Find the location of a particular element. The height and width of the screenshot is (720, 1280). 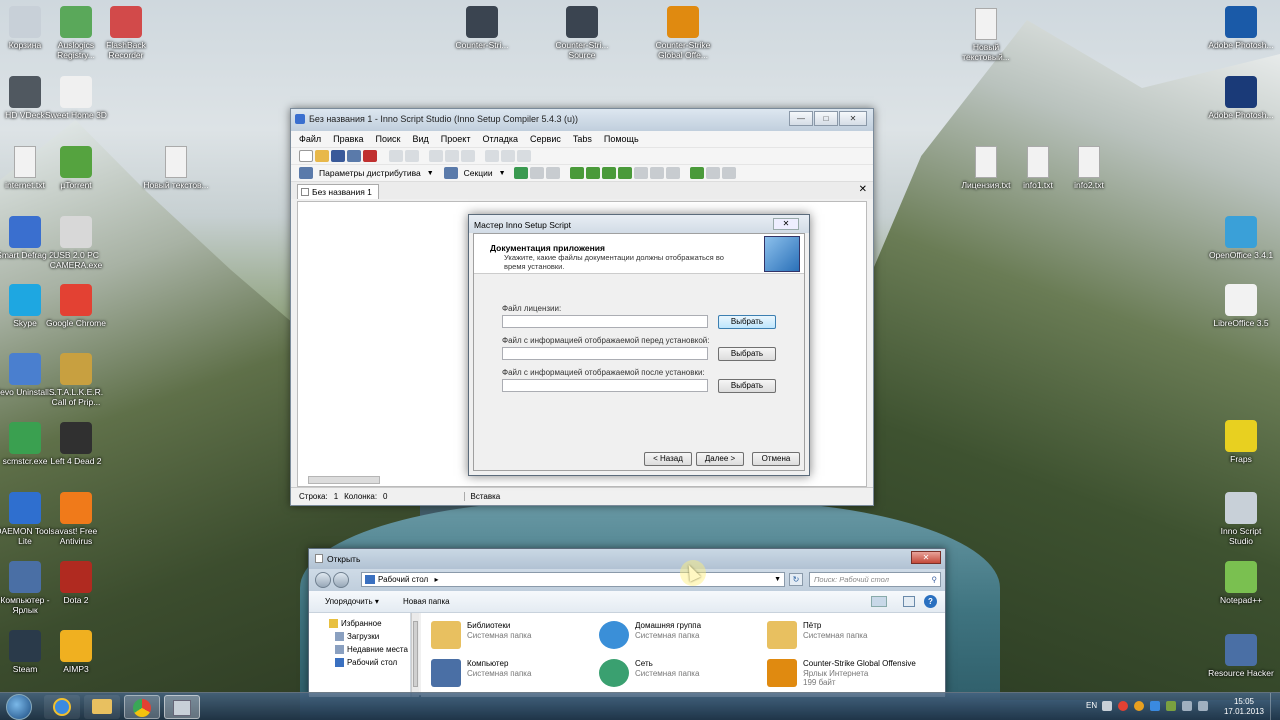

build-run-icon is located at coordinates (592, 173).